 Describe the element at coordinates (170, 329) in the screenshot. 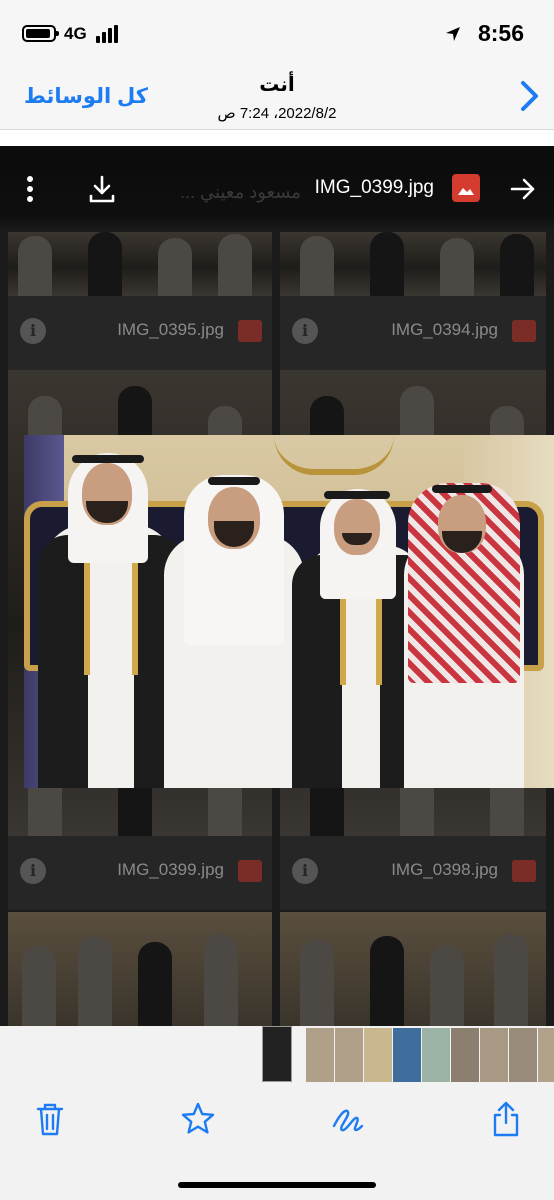

I see `grid-item-name: IMG_0395.jpg` at that location.